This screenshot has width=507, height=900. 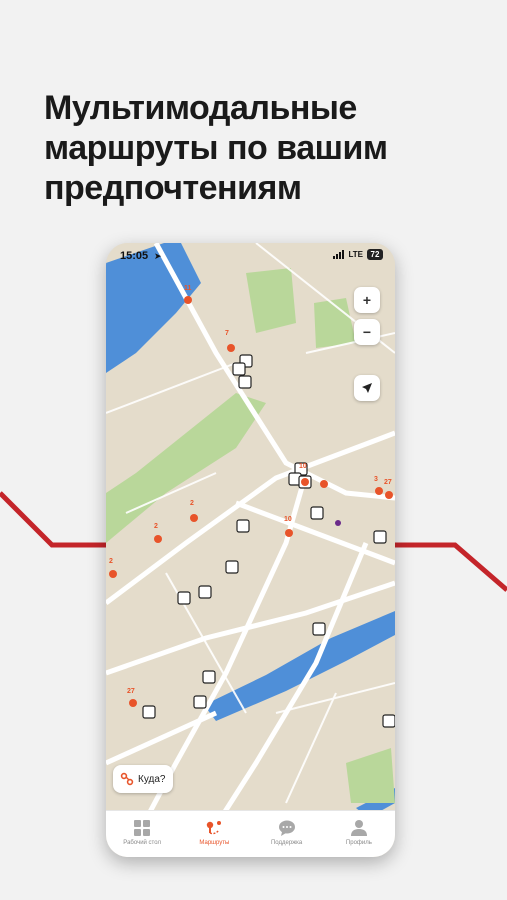 I want to click on navigation-arrow-icon, so click(x=367, y=388).